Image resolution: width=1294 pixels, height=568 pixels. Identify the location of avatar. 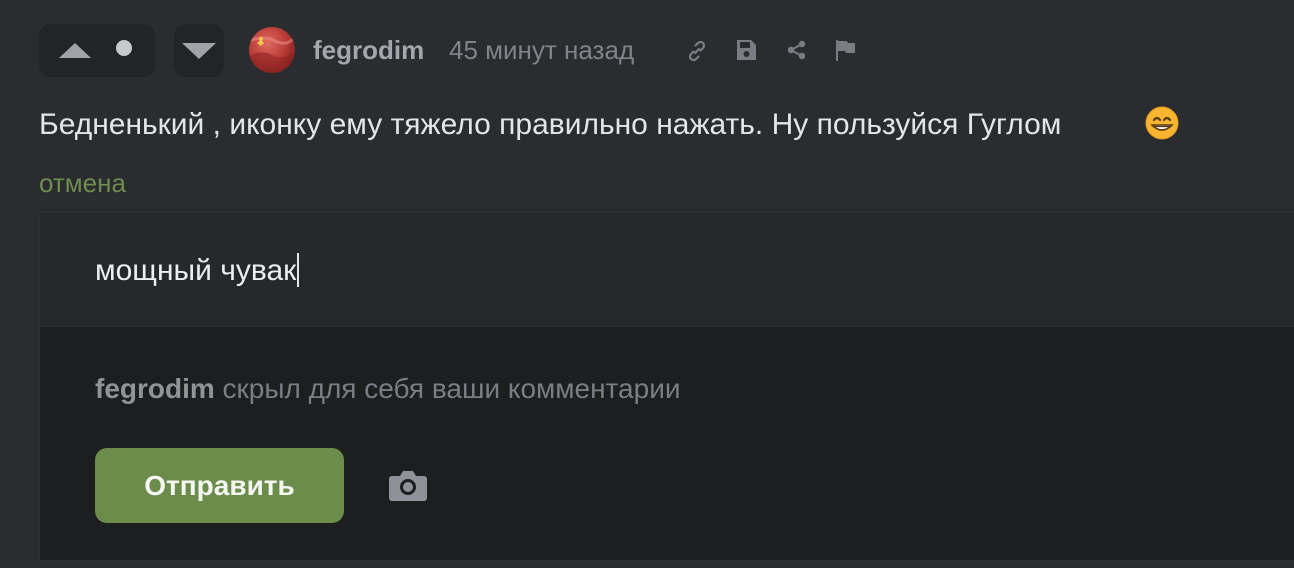
(272, 50).